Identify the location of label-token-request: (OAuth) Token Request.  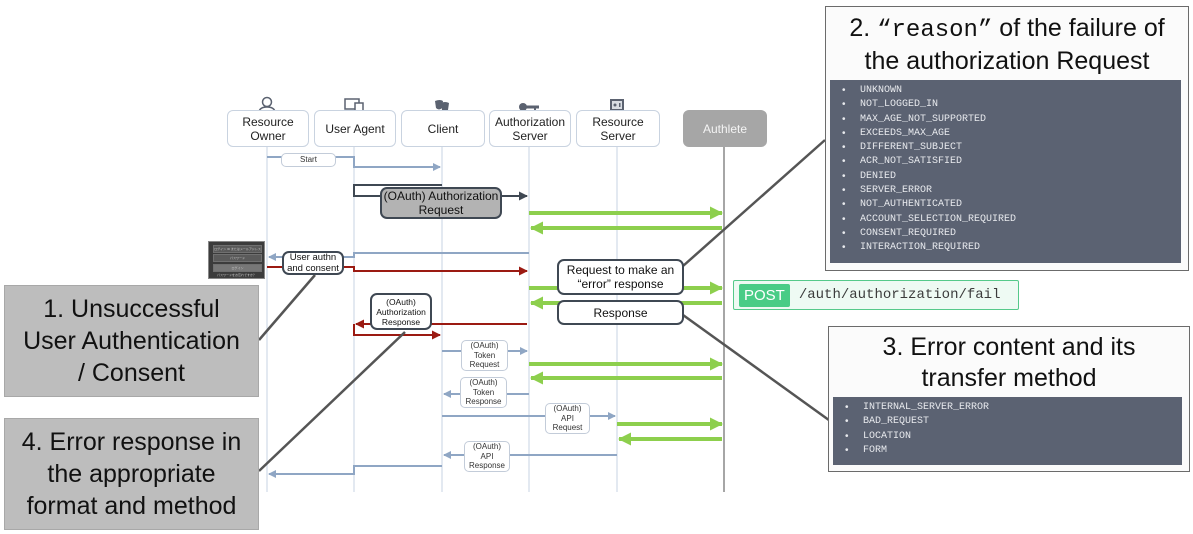
(484, 355).